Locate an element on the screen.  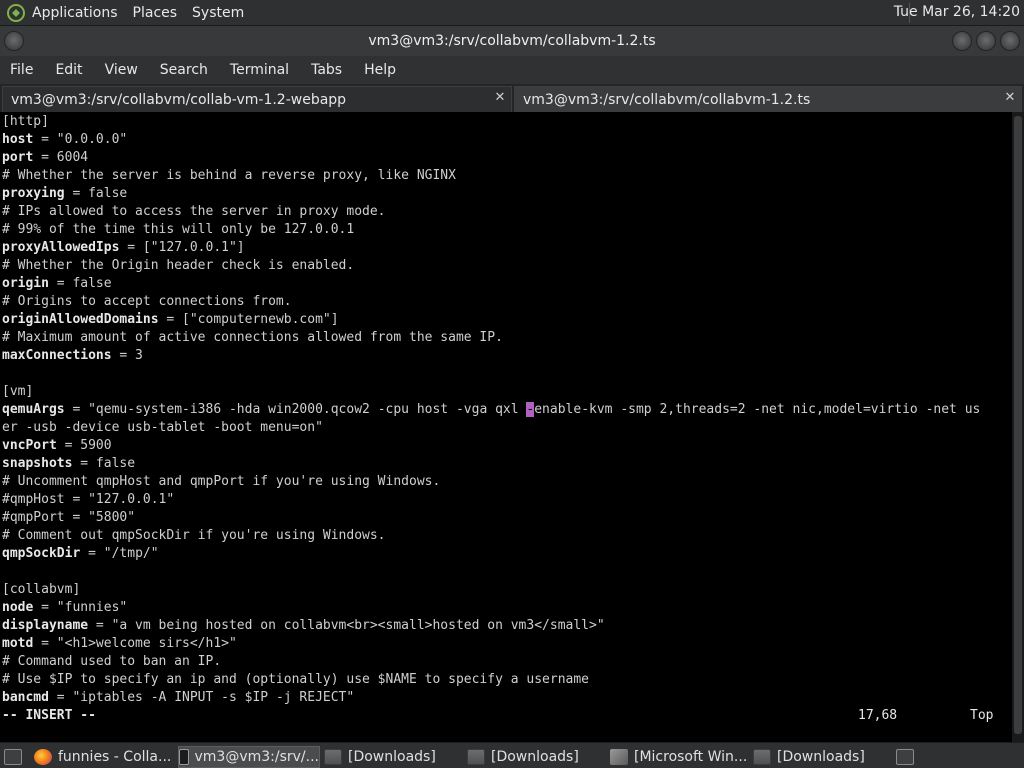
workspace-switcher is located at coordinates (911, 757).